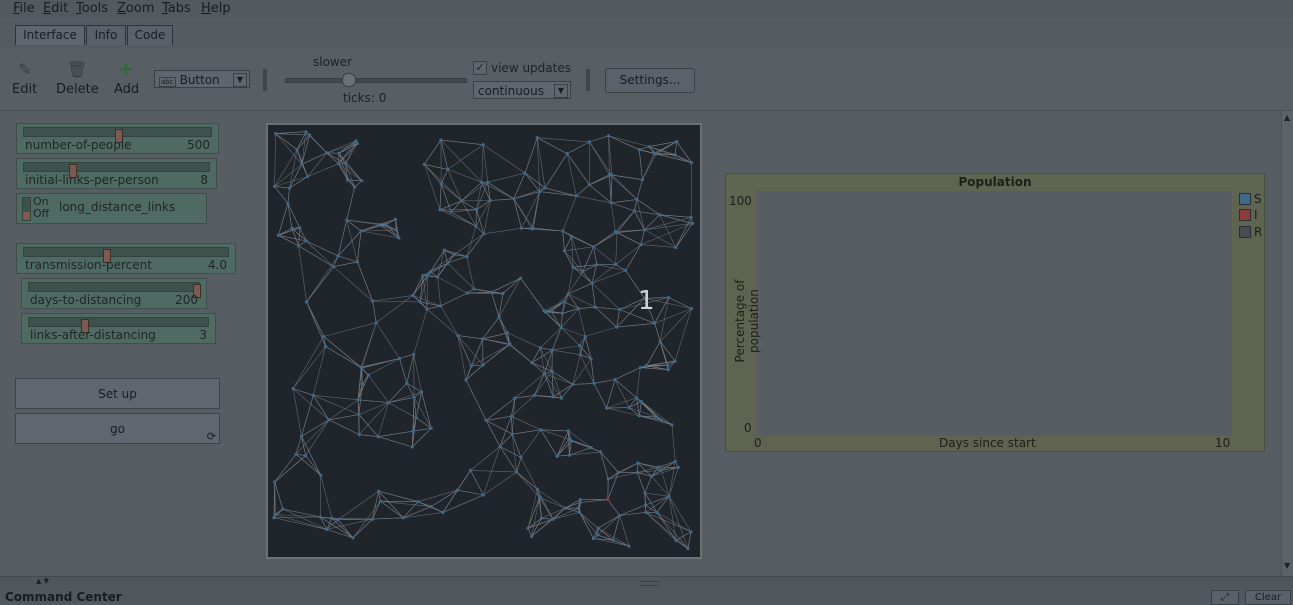  I want to click on speed-label: slower, so click(332, 62).